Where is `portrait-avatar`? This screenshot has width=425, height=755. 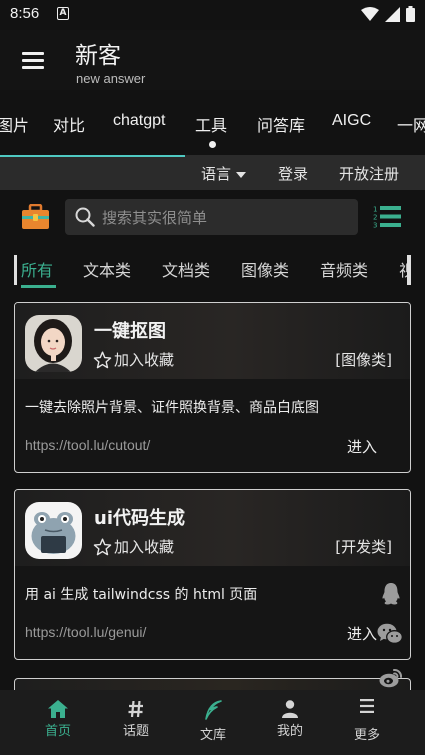
portrait-avatar is located at coordinates (53, 343).